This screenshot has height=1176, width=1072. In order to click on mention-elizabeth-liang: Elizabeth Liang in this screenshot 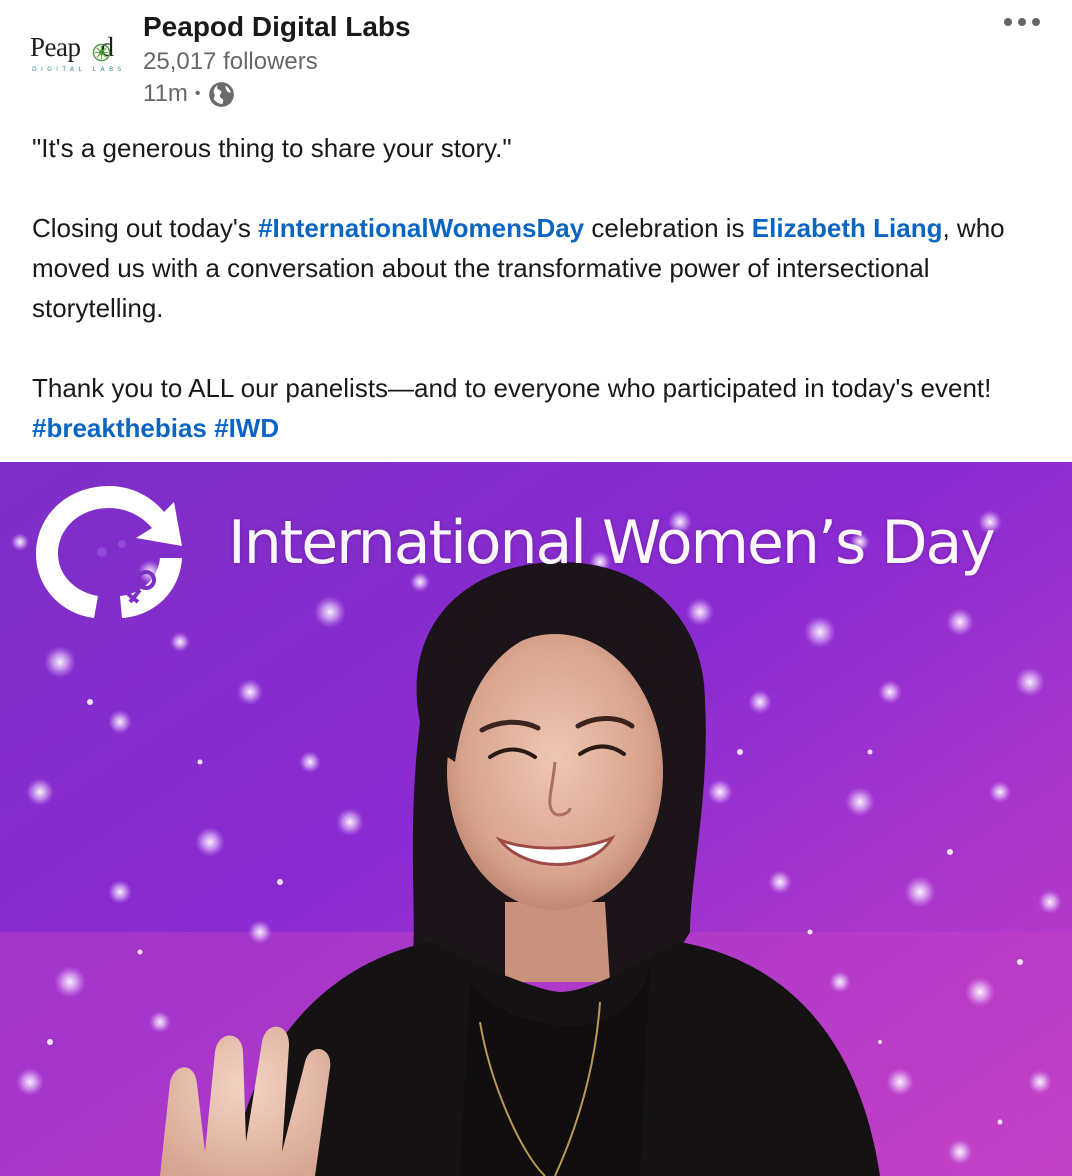, I will do `click(847, 228)`.